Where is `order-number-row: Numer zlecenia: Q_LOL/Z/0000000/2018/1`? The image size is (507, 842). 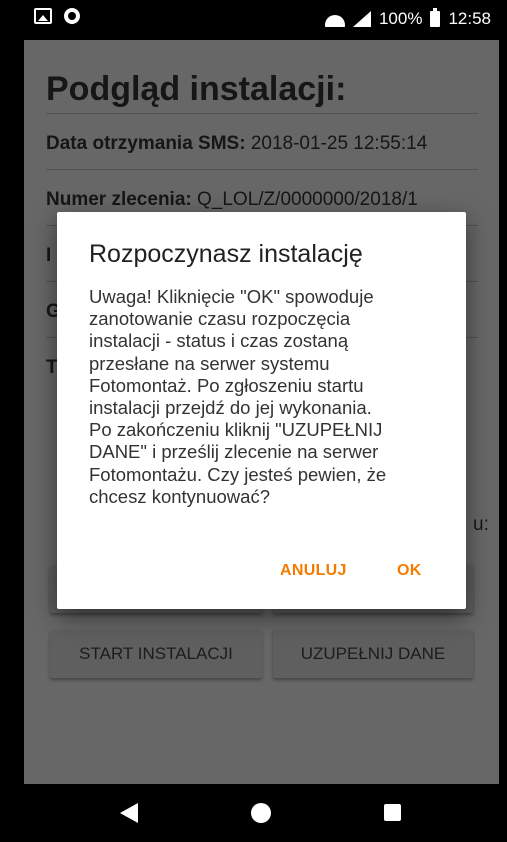 order-number-row: Numer zlecenia: Q_LOL/Z/0000000/2018/1 is located at coordinates (232, 200).